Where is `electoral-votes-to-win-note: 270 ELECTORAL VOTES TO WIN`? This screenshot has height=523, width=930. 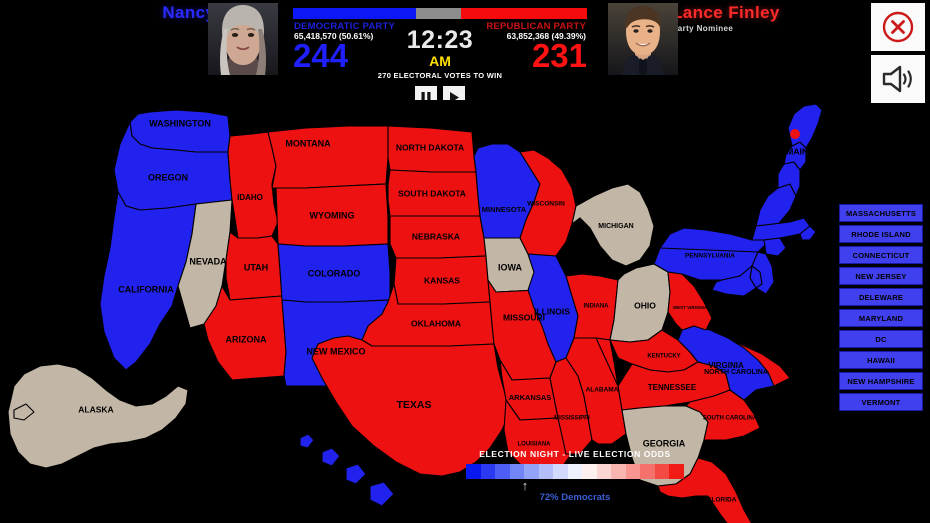 electoral-votes-to-win-note: 270 ELECTORAL VOTES TO WIN is located at coordinates (440, 75).